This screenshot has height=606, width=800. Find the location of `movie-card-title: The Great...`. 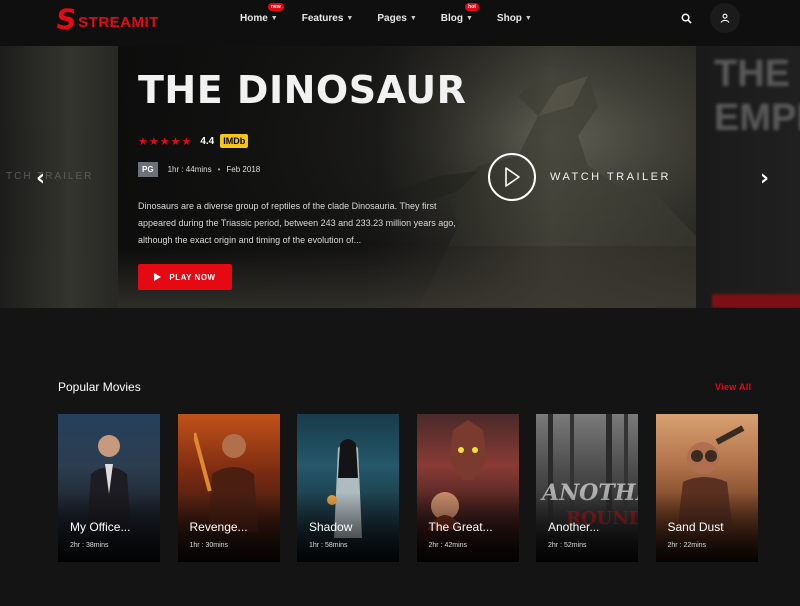

movie-card-title: The Great... is located at coordinates (460, 527).